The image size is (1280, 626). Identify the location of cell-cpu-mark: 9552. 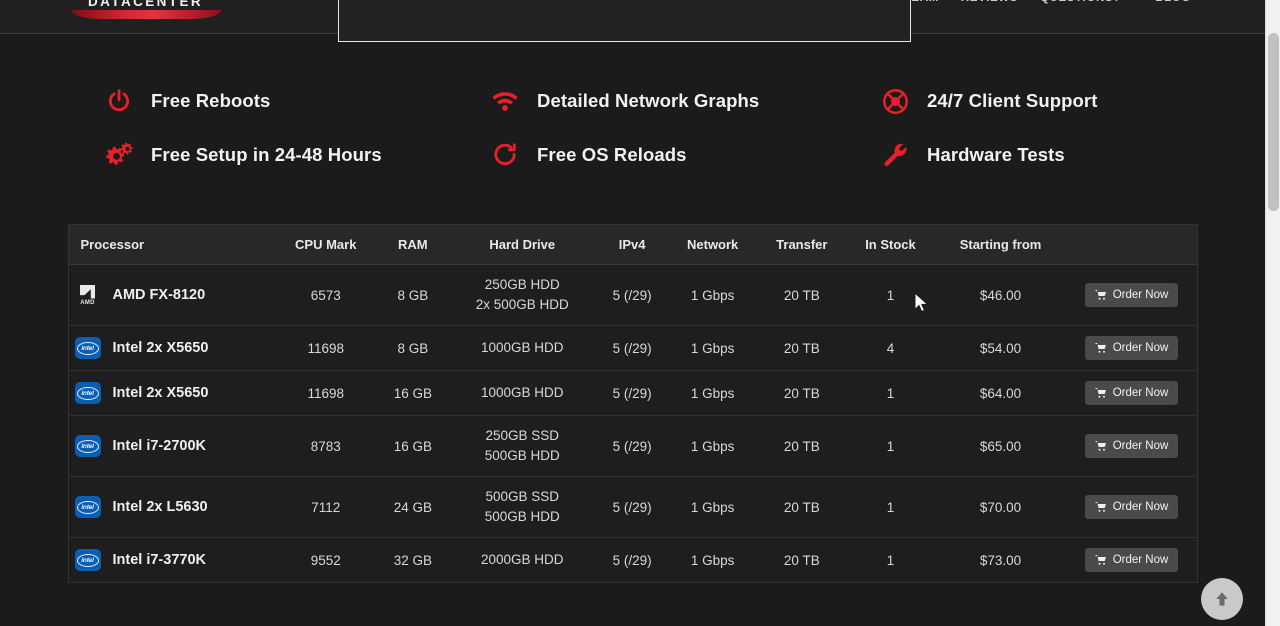
(326, 559).